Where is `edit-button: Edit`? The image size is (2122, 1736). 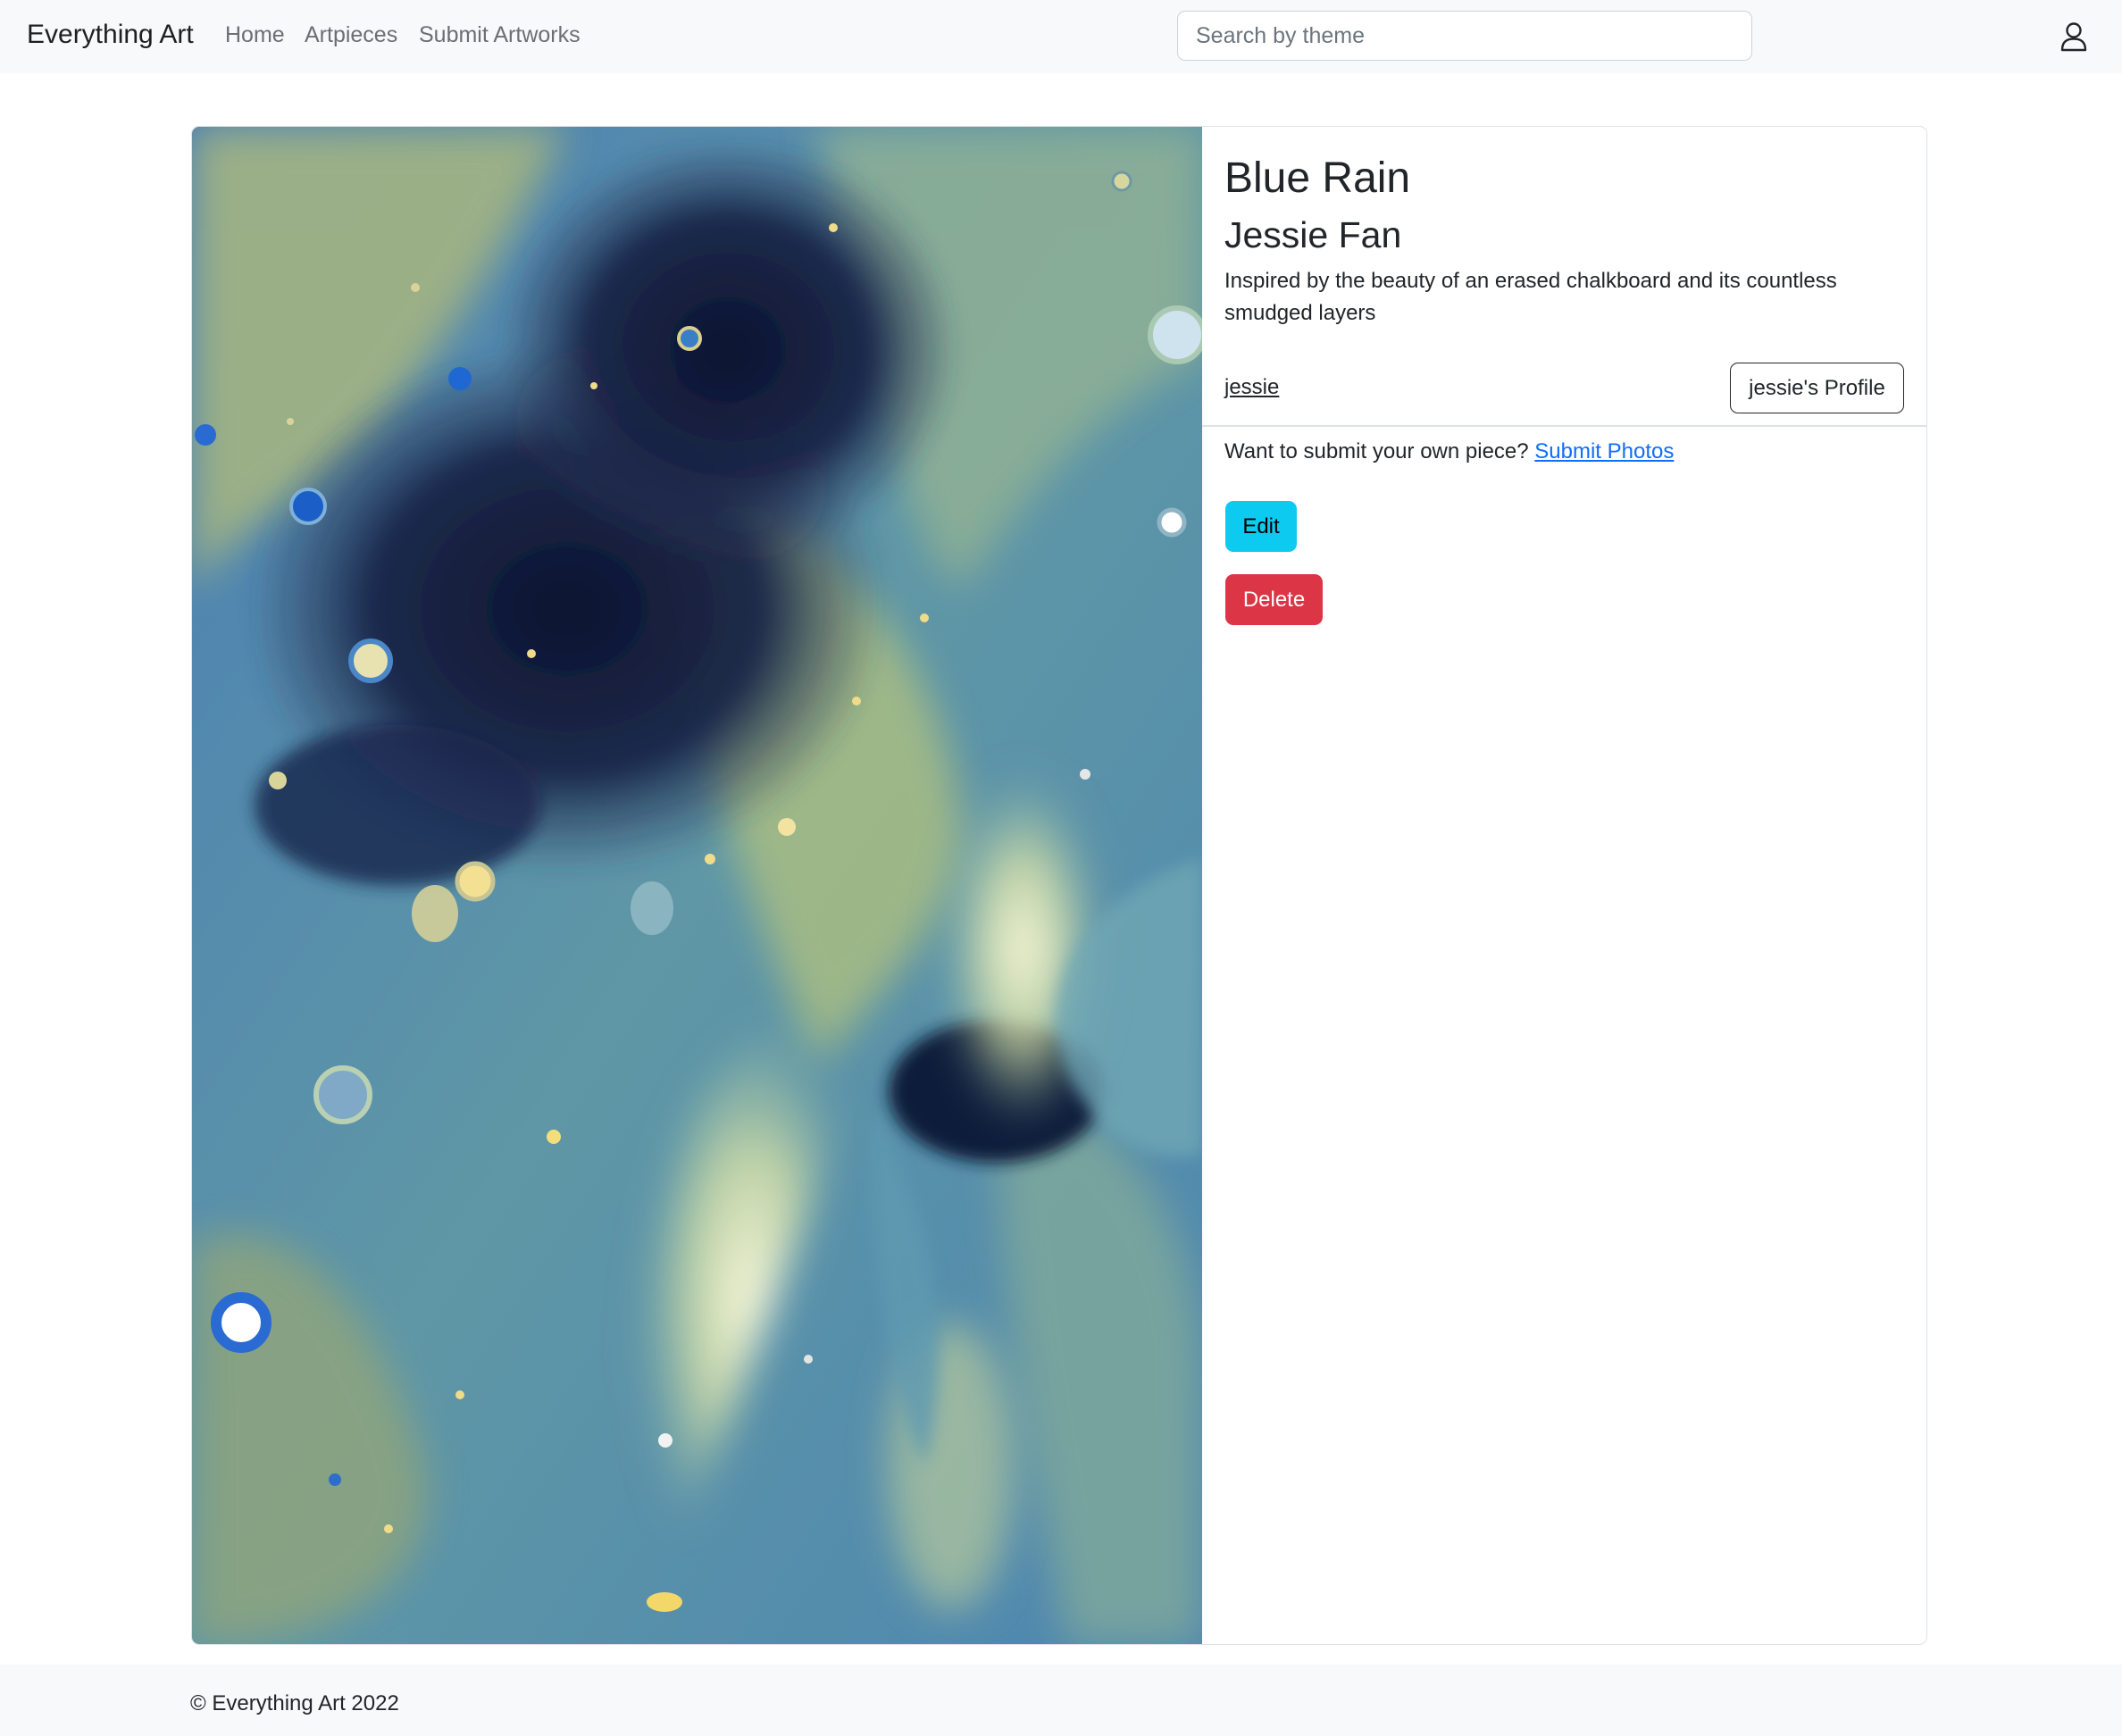
edit-button: Edit is located at coordinates (1261, 526).